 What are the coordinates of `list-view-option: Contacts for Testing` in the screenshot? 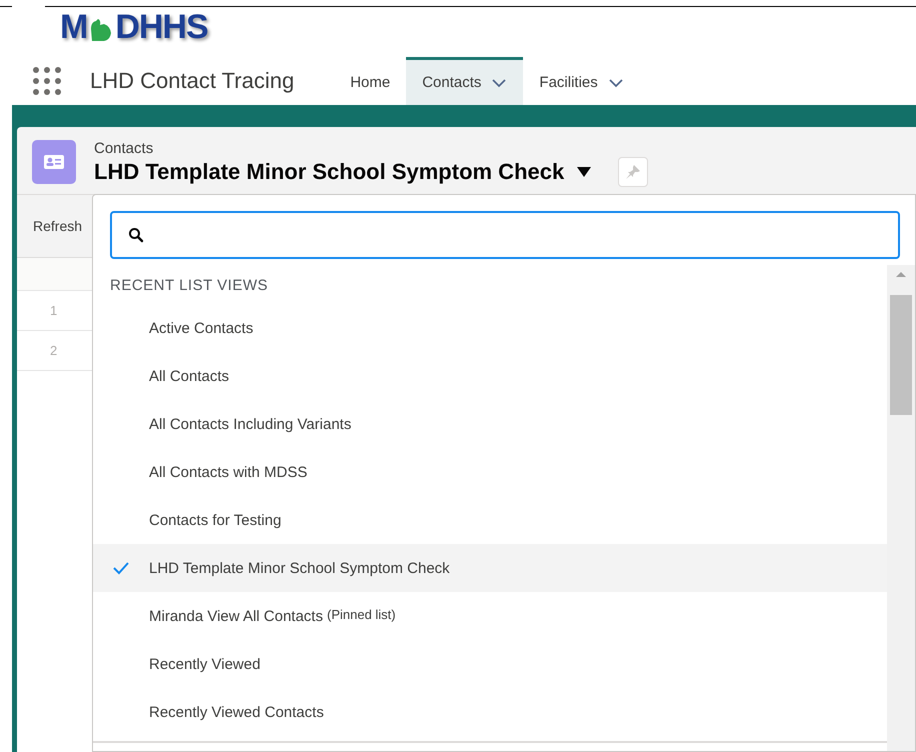 It's located at (490, 520).